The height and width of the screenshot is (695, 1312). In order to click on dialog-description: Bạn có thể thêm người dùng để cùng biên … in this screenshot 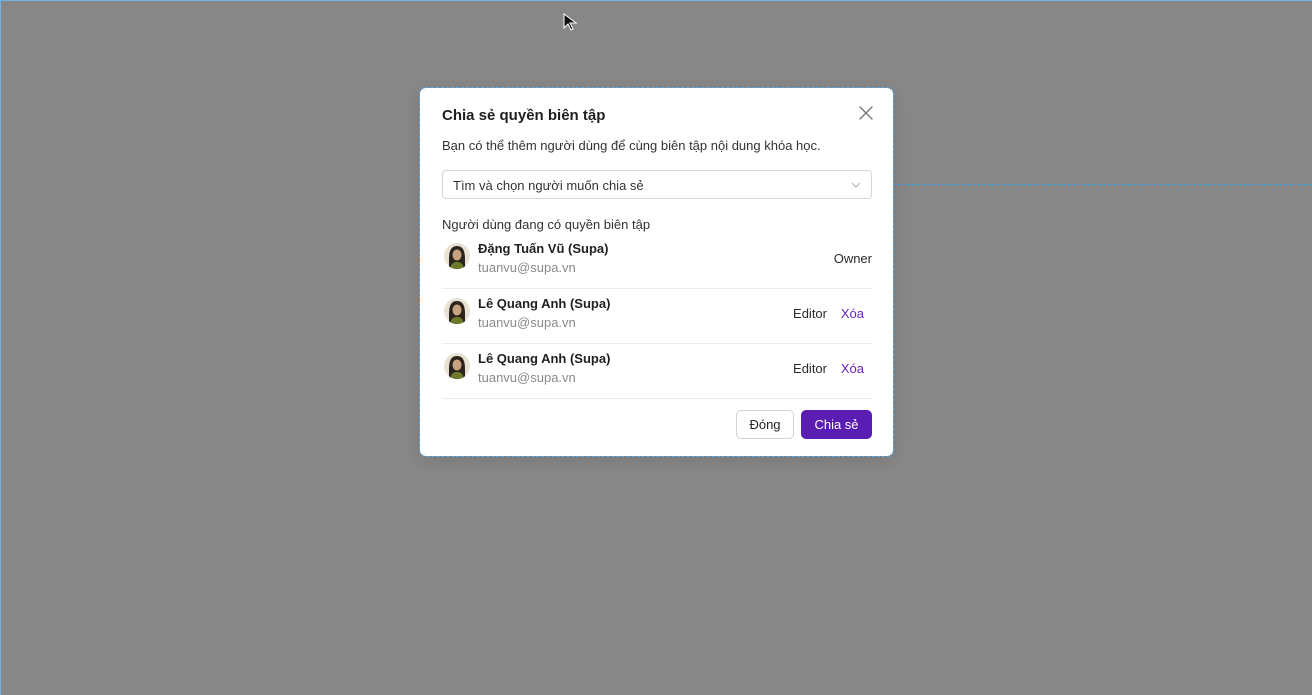, I will do `click(631, 145)`.